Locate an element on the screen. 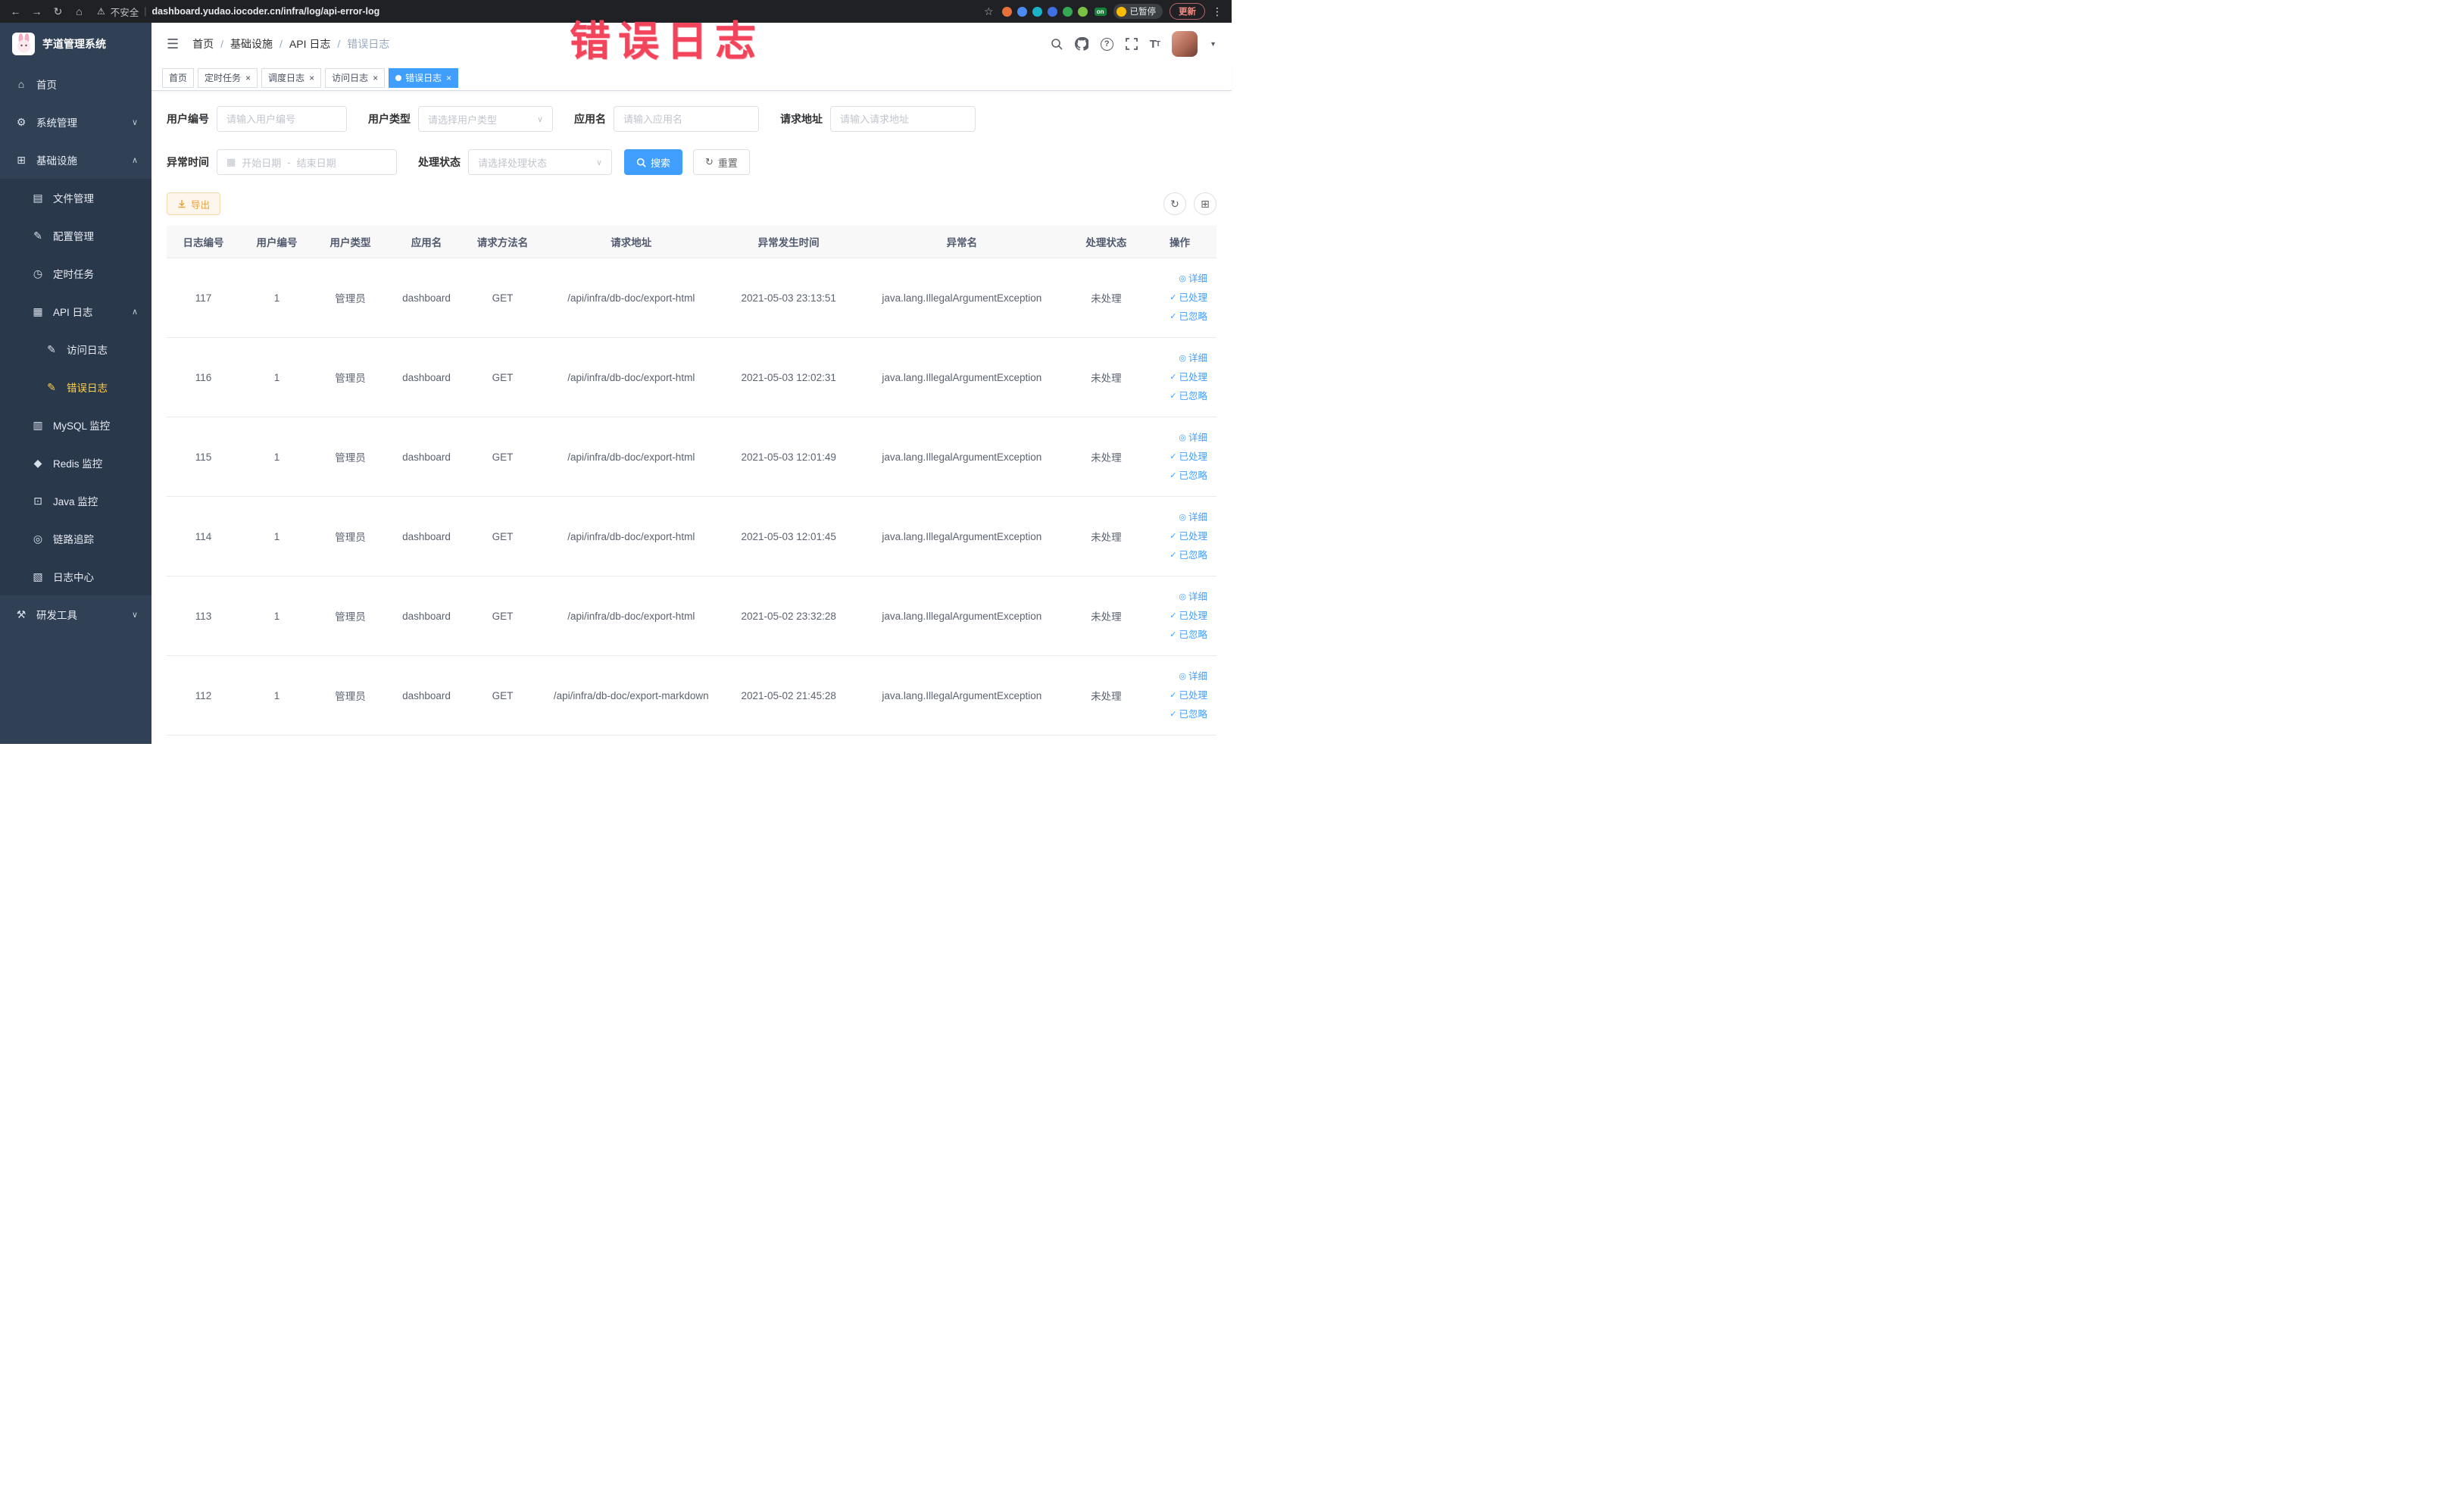 Image resolution: width=2464 pixels, height=1487 pixels. sidebar-item-mysql: ▥ MySQL 监控 is located at coordinates (75, 425).